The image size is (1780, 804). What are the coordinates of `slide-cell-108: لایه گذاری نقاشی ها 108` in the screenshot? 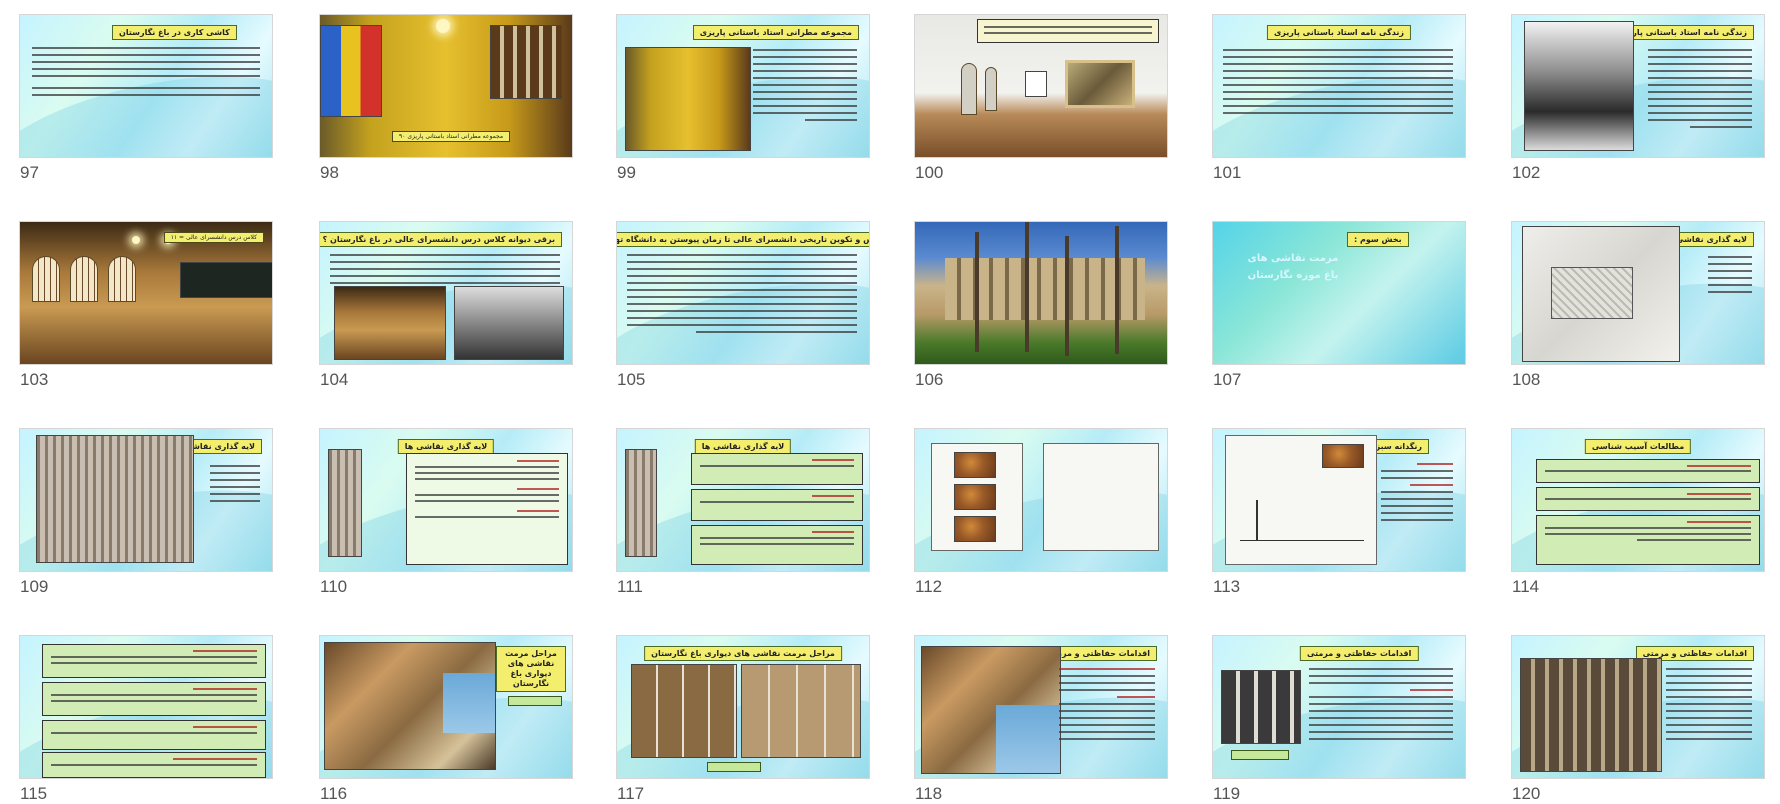 It's located at (1638, 305).